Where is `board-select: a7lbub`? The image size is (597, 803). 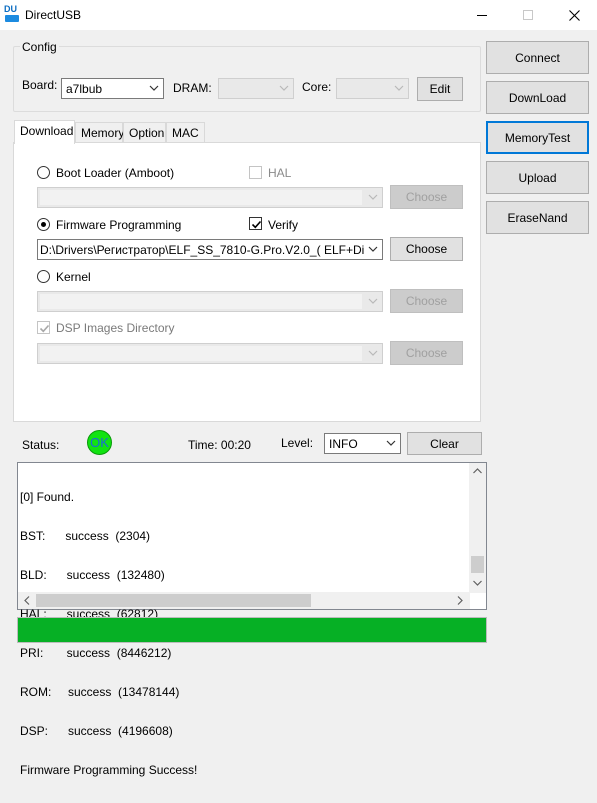
board-select: a7lbub is located at coordinates (112, 88).